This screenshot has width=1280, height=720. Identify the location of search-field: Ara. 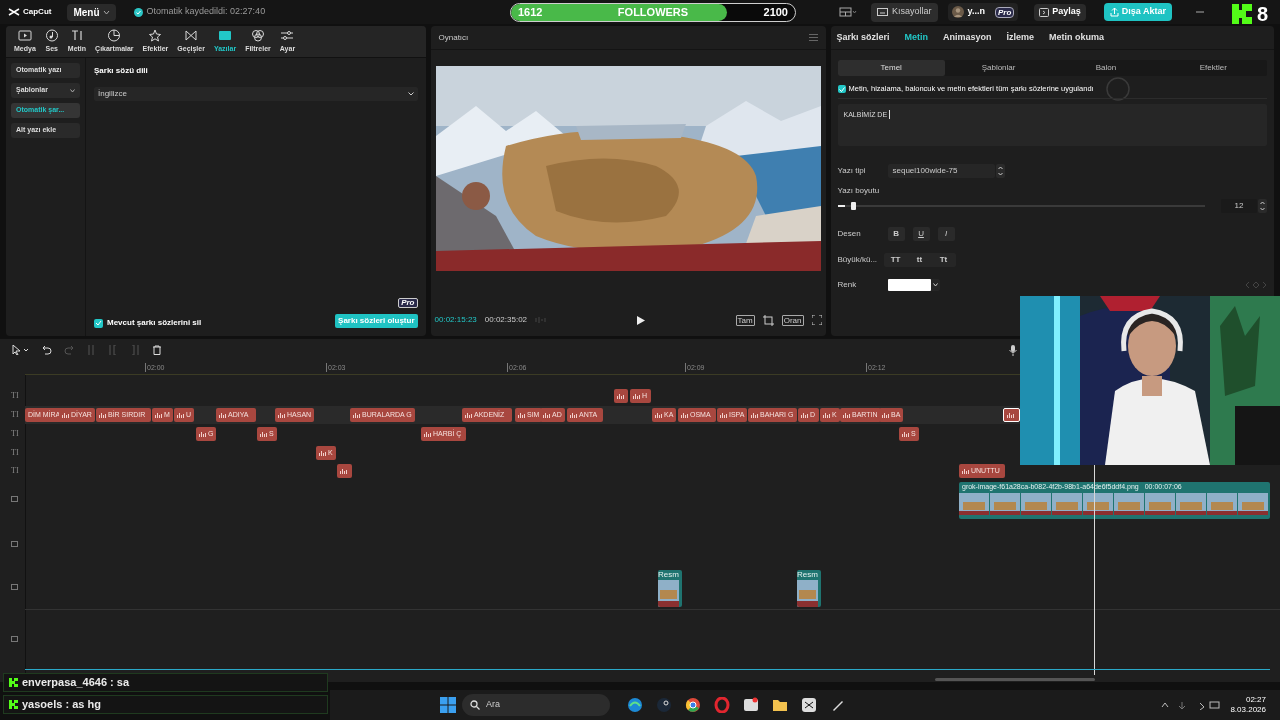
(536, 705).